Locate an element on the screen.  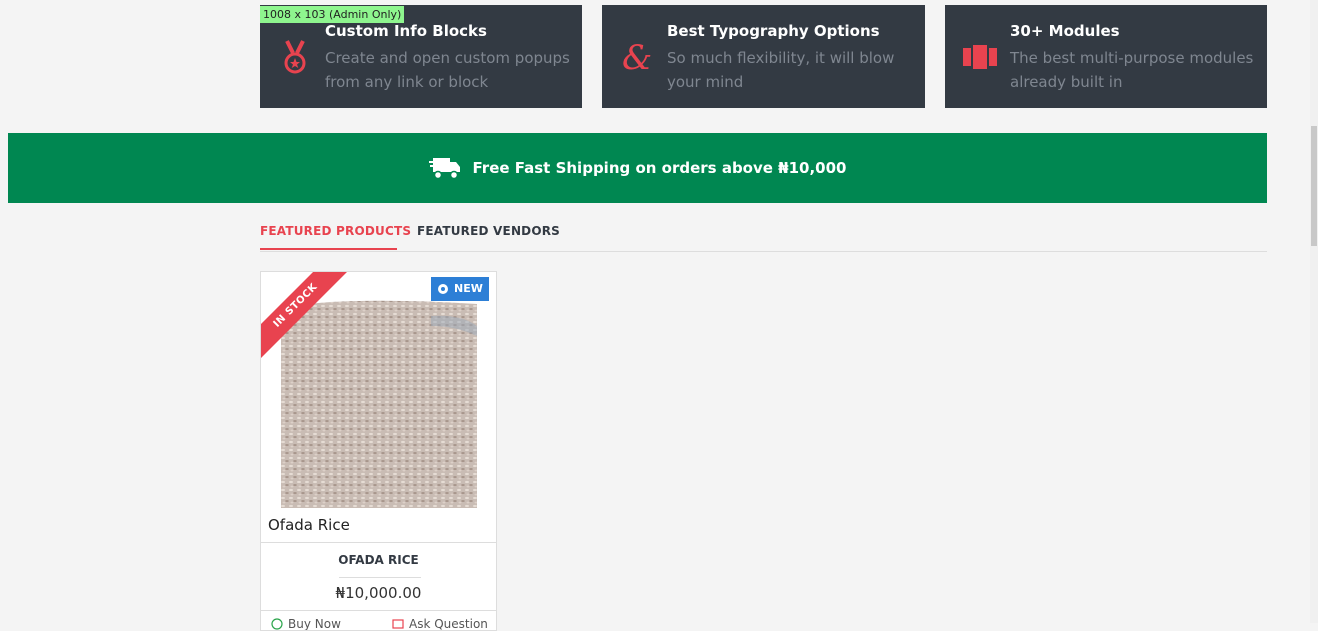
modules-icon is located at coordinates (980, 57).